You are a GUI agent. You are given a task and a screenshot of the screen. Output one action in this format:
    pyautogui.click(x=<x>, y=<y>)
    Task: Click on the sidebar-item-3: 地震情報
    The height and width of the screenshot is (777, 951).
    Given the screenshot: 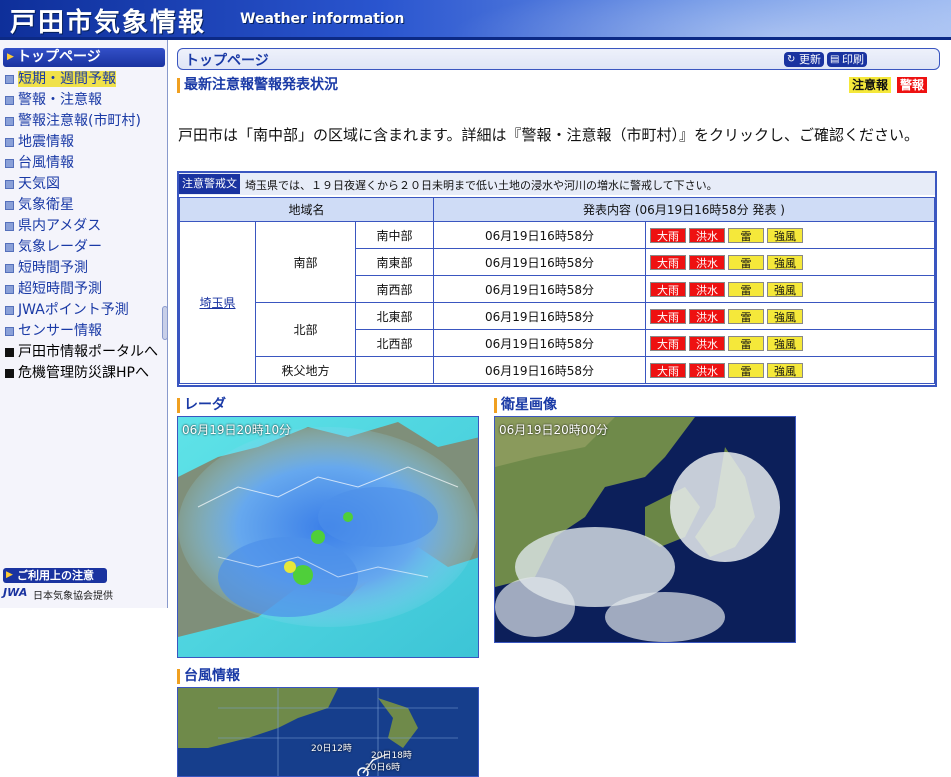 What is the action you would take?
    pyautogui.click(x=39, y=142)
    